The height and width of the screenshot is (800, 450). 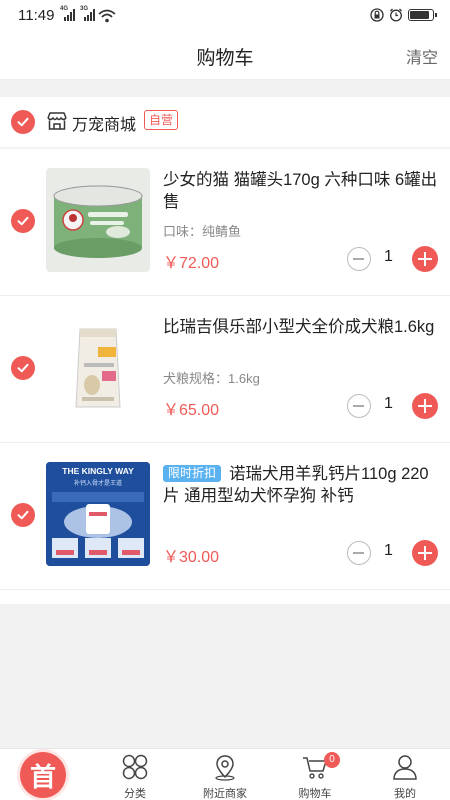 I want to click on user-icon, so click(x=405, y=767).